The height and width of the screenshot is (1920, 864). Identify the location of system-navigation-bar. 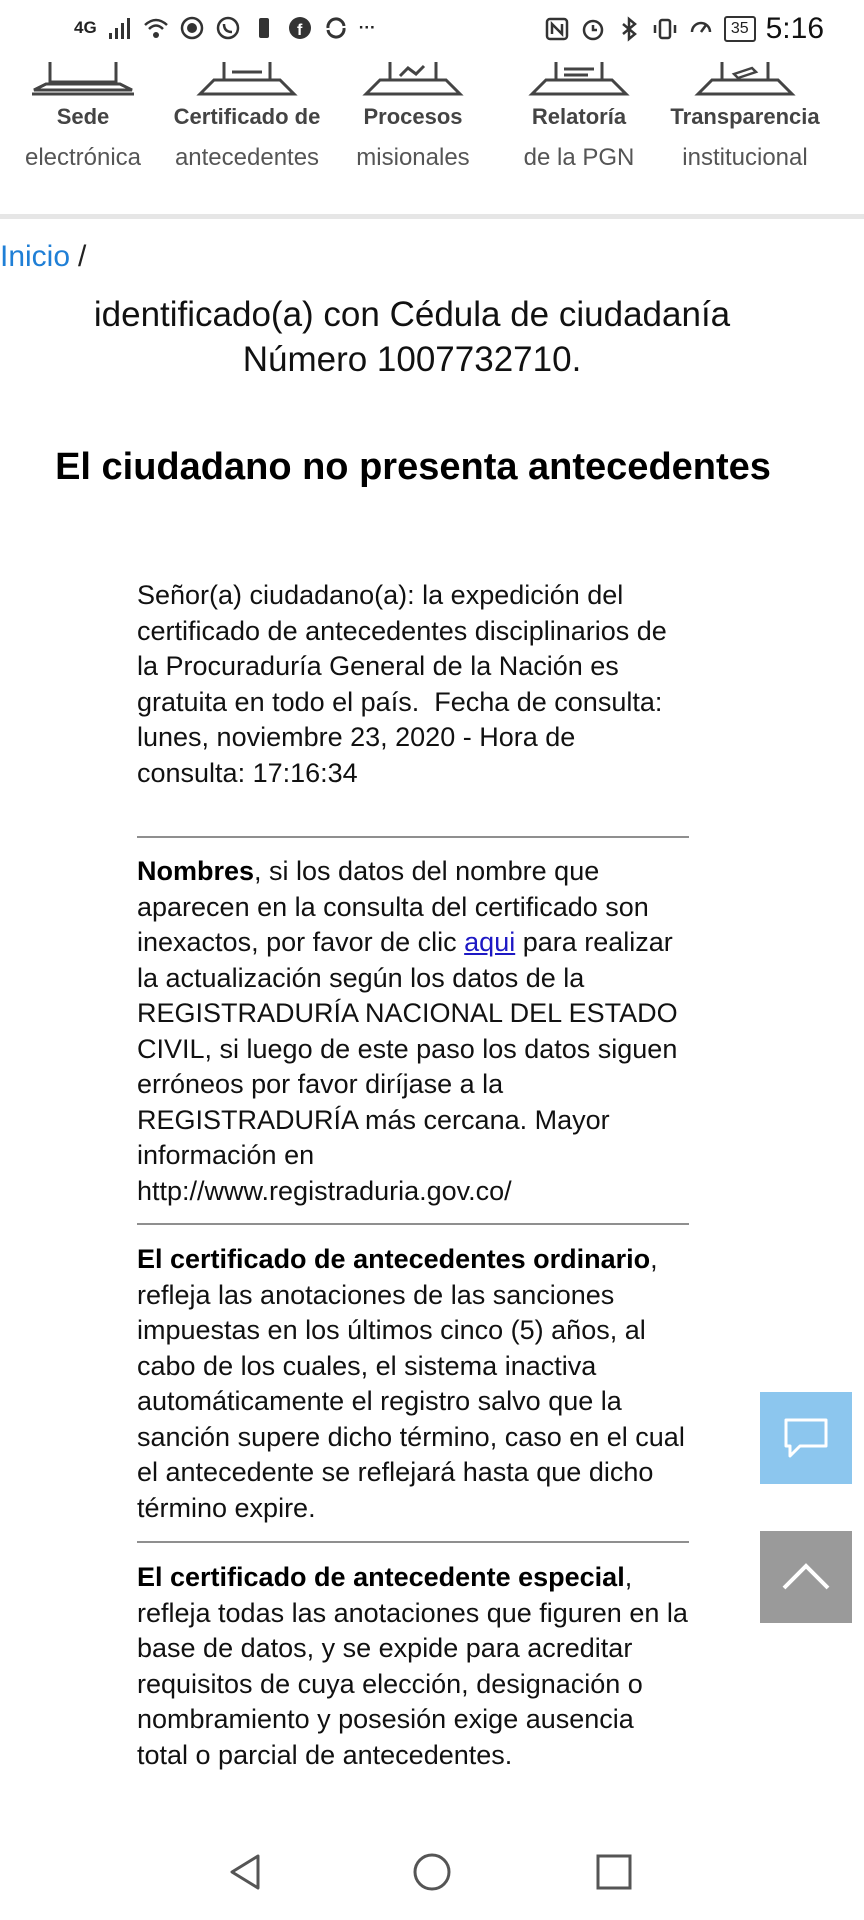
(432, 1870).